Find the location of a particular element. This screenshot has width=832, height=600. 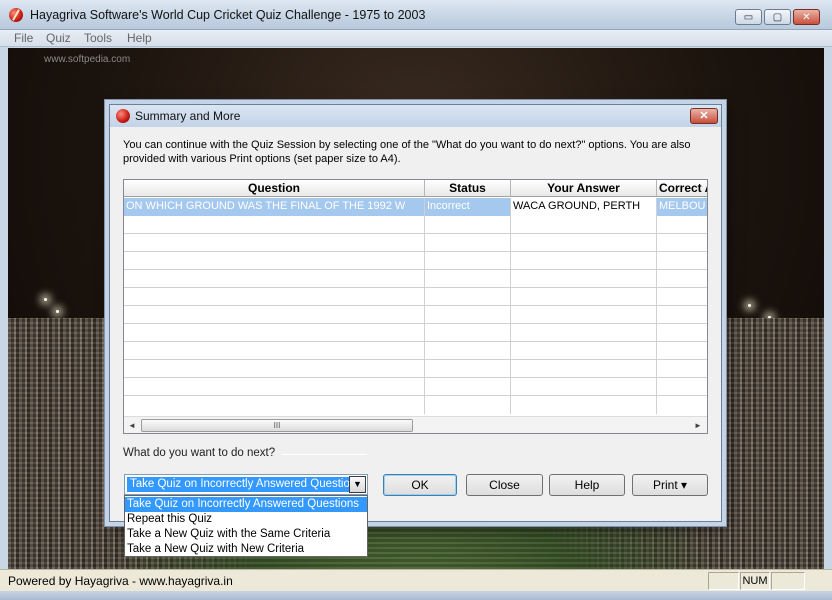

status-text: Powered by Hayagriva - www.hayagriva.in is located at coordinates (120, 581).